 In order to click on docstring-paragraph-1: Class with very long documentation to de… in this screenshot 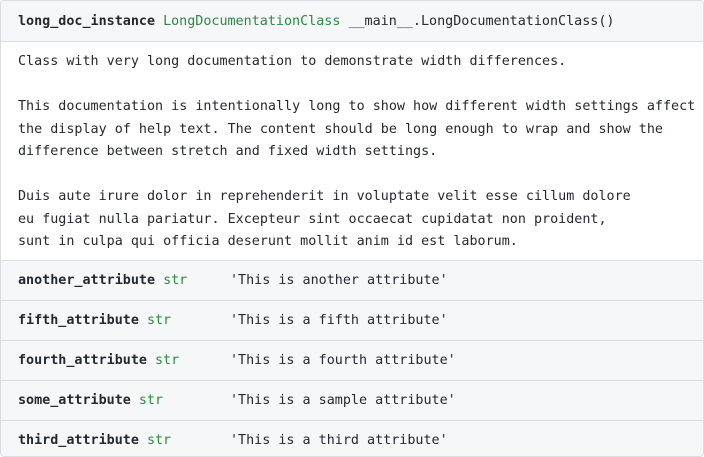, I will do `click(292, 61)`.